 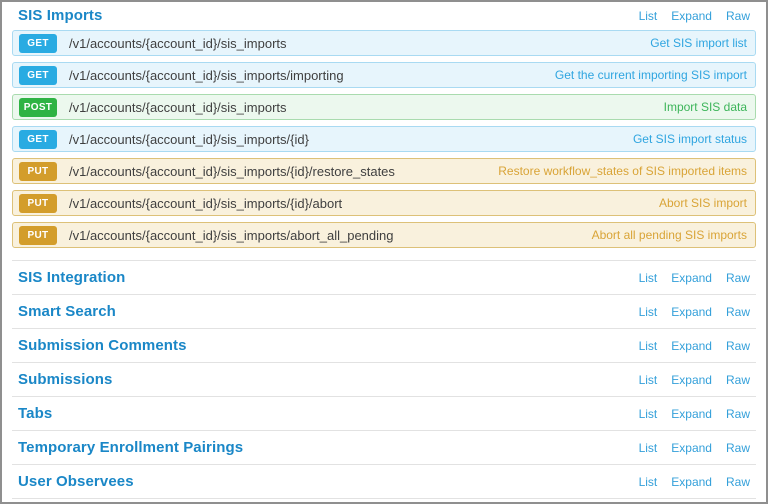 I want to click on api-section: Tabs List Expand Raw, so click(x=384, y=414).